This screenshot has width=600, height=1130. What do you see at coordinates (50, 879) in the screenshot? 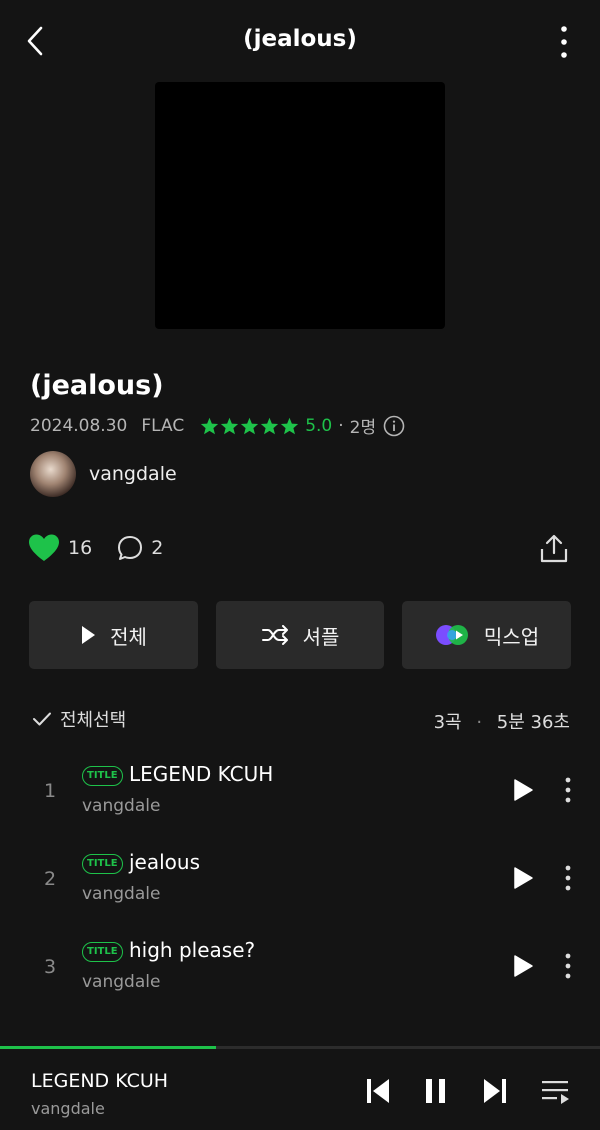
I see `track-number: 2` at bounding box center [50, 879].